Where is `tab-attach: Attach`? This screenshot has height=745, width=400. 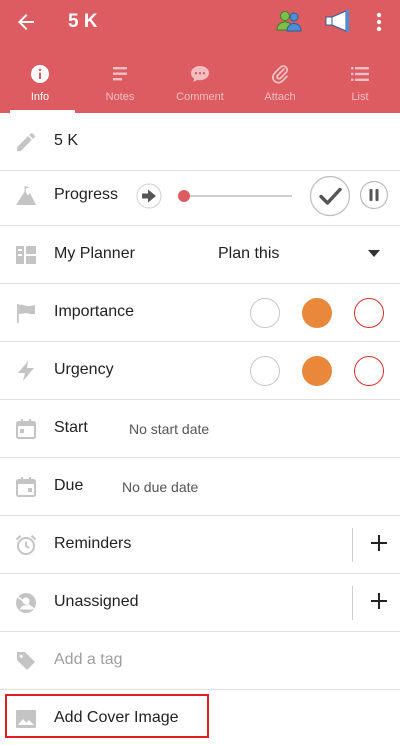 tab-attach: Attach is located at coordinates (280, 85).